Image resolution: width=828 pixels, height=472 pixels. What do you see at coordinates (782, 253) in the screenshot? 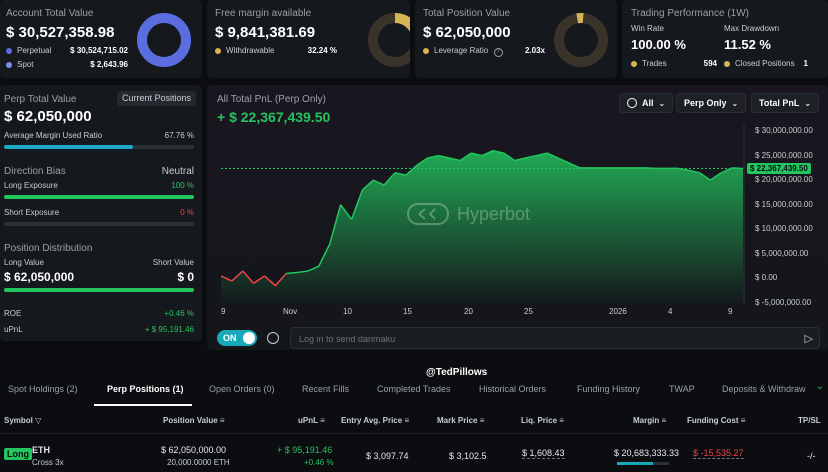
I see `y-tick-label: $ 5,000,000.00` at bounding box center [782, 253].